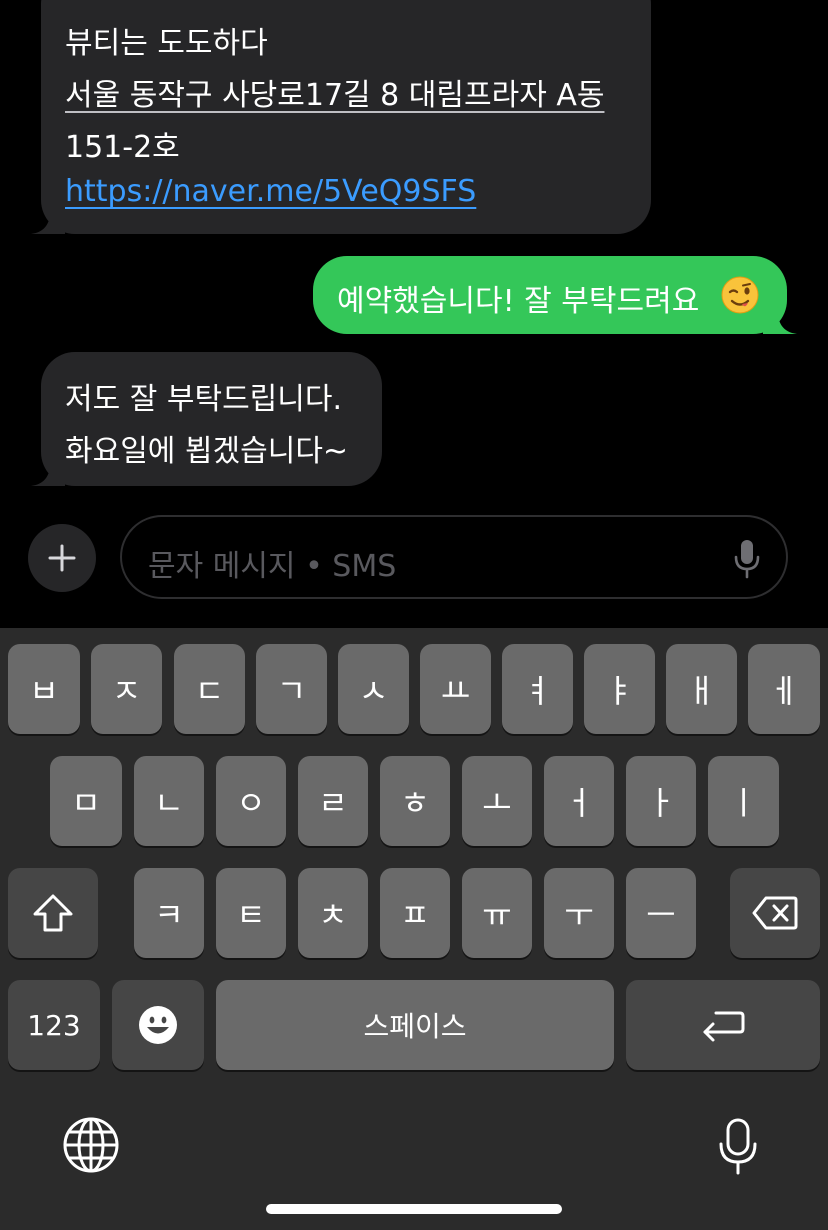 Image resolution: width=828 pixels, height=1230 pixels. Describe the element at coordinates (44, 689) in the screenshot. I see `key: ㅂ` at that location.